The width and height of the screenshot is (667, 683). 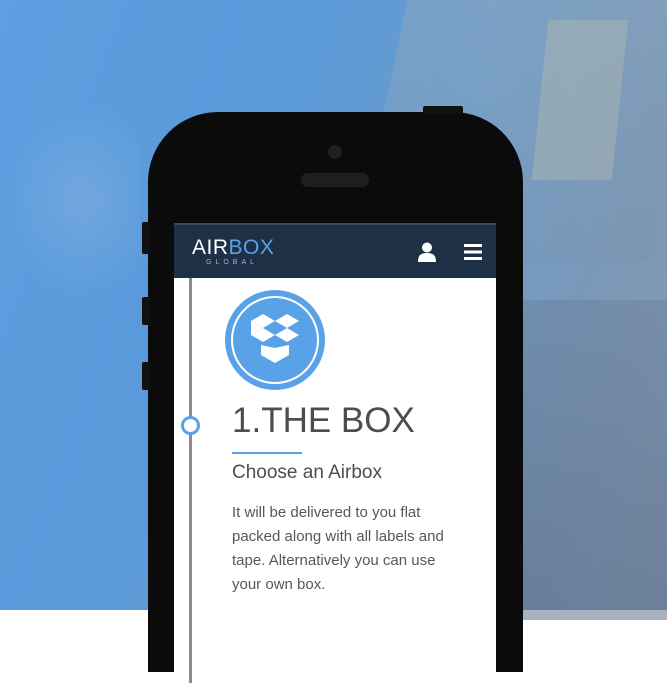 I want to click on open-box-icon, so click(x=275, y=338).